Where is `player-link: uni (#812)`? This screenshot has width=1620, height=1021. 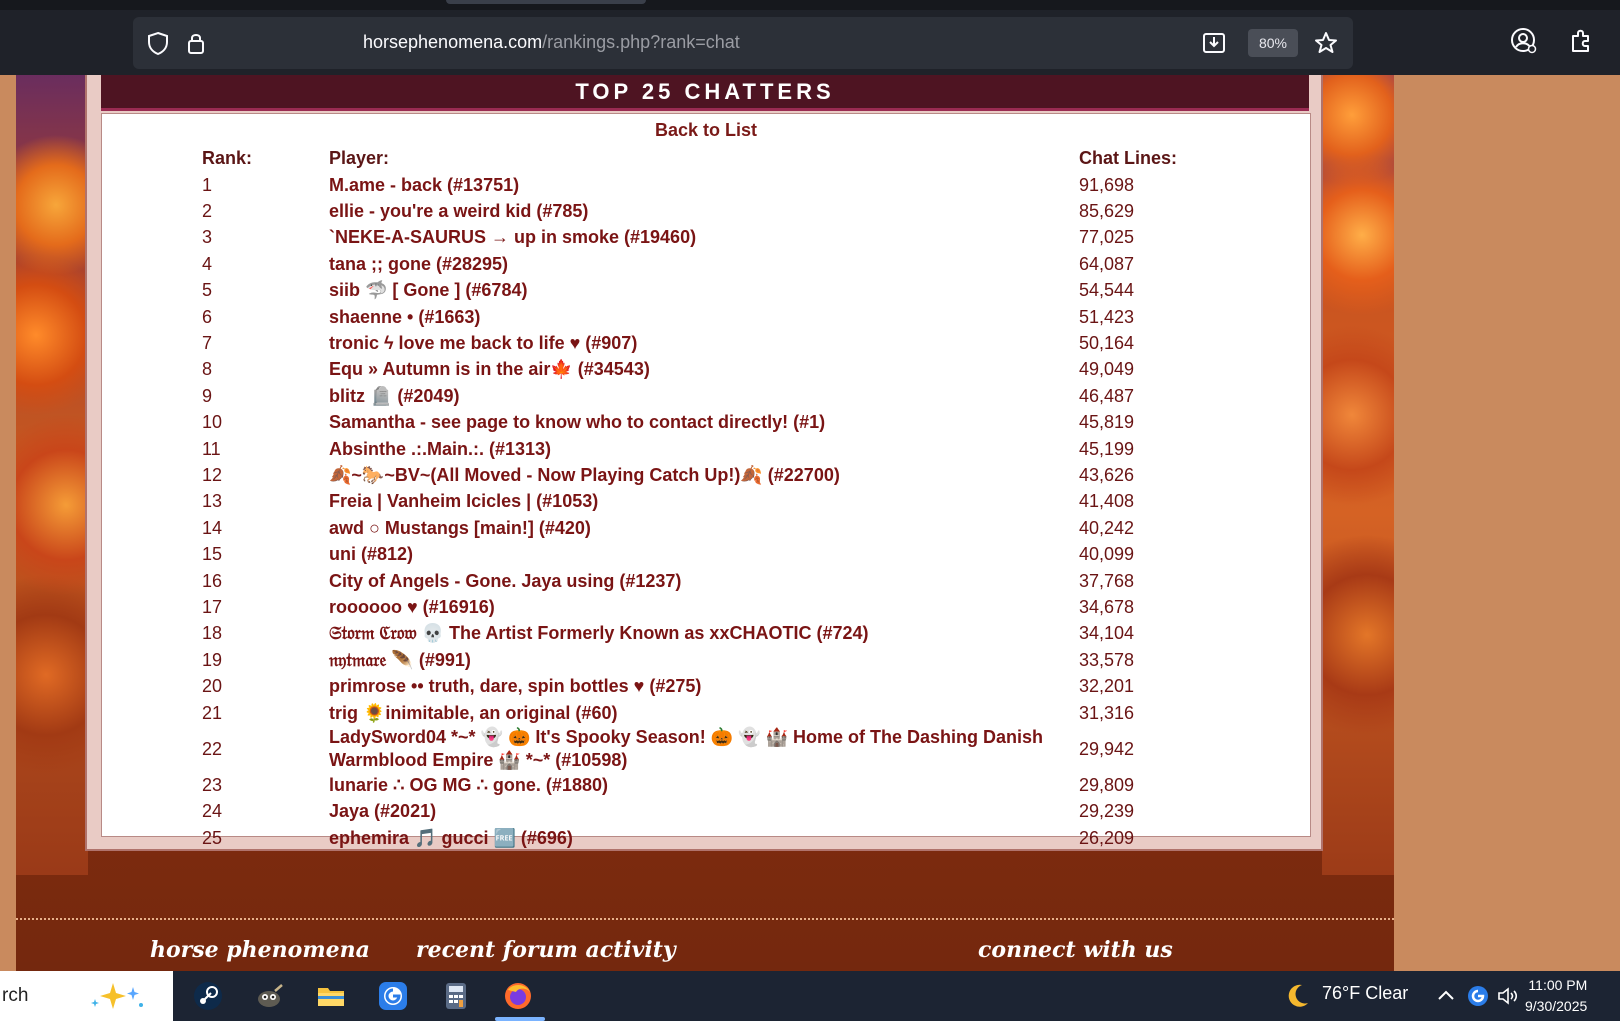 player-link: uni (#812) is located at coordinates (704, 554).